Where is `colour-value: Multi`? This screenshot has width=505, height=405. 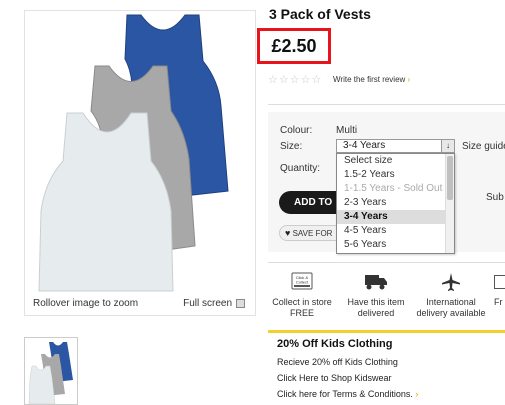
colour-value: Multi is located at coordinates (347, 130).